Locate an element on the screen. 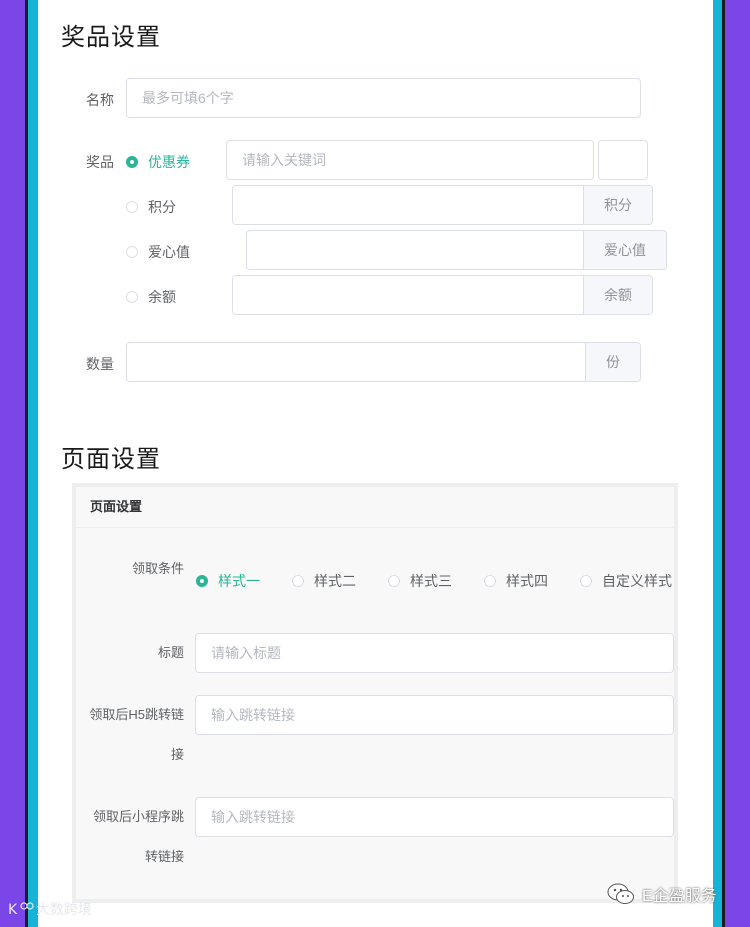 The width and height of the screenshot is (750, 927). h5-link-label-line1: 领取后H5跳转链 is located at coordinates (136, 714).